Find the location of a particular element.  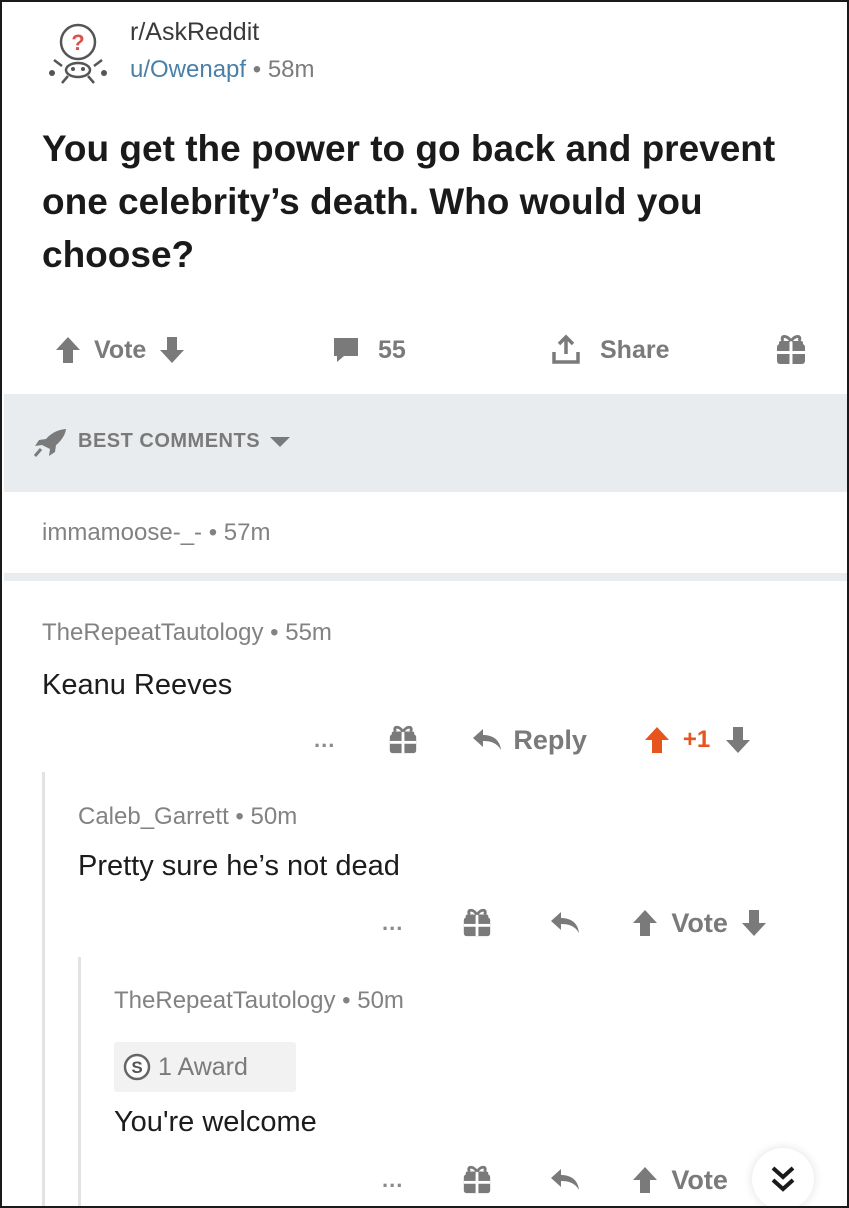

comment-meta: TheRepeatTautology • 50m is located at coordinates (259, 1001).